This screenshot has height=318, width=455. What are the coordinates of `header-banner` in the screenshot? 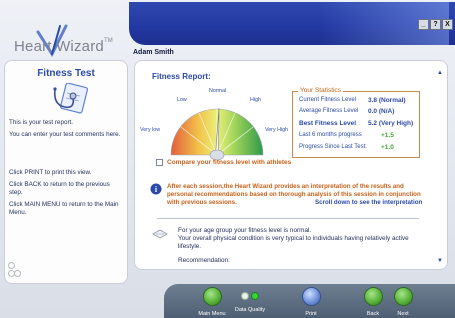 It's located at (292, 23).